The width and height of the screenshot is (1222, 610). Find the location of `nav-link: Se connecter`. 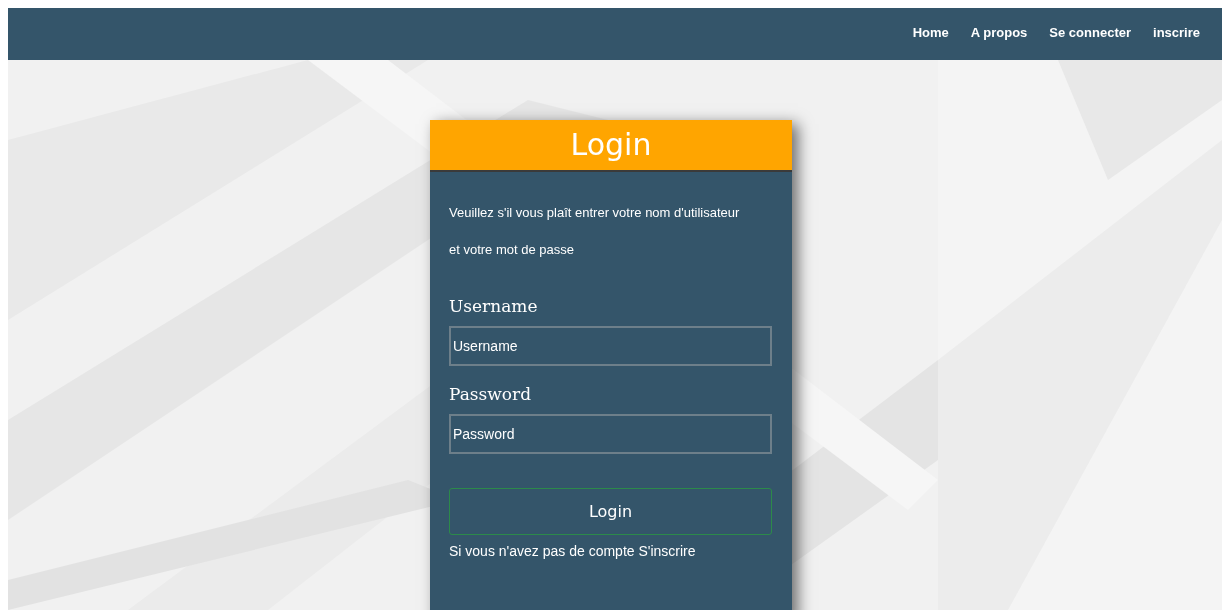

nav-link: Se connecter is located at coordinates (1090, 32).